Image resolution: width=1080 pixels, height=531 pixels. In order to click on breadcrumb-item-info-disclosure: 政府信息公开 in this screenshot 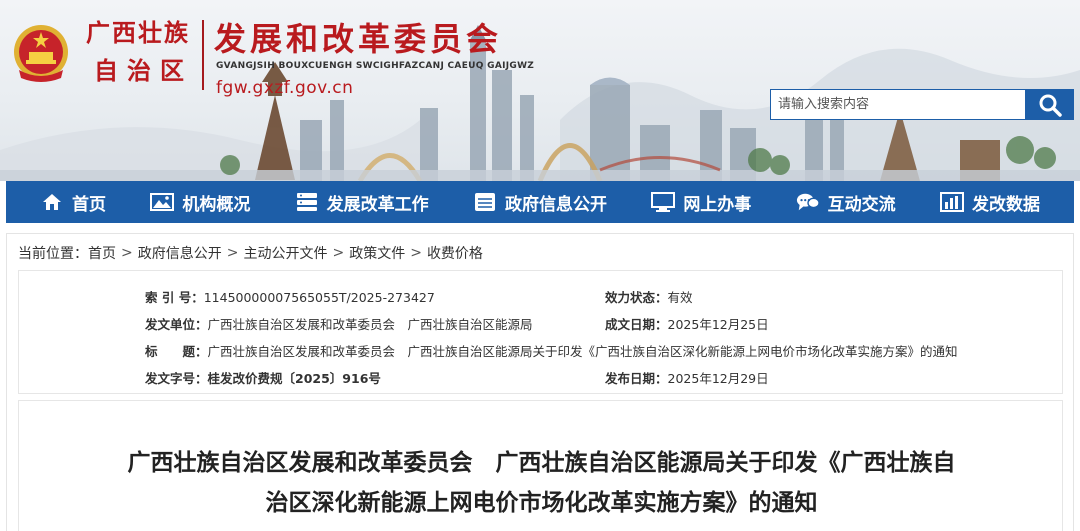, I will do `click(180, 253)`.